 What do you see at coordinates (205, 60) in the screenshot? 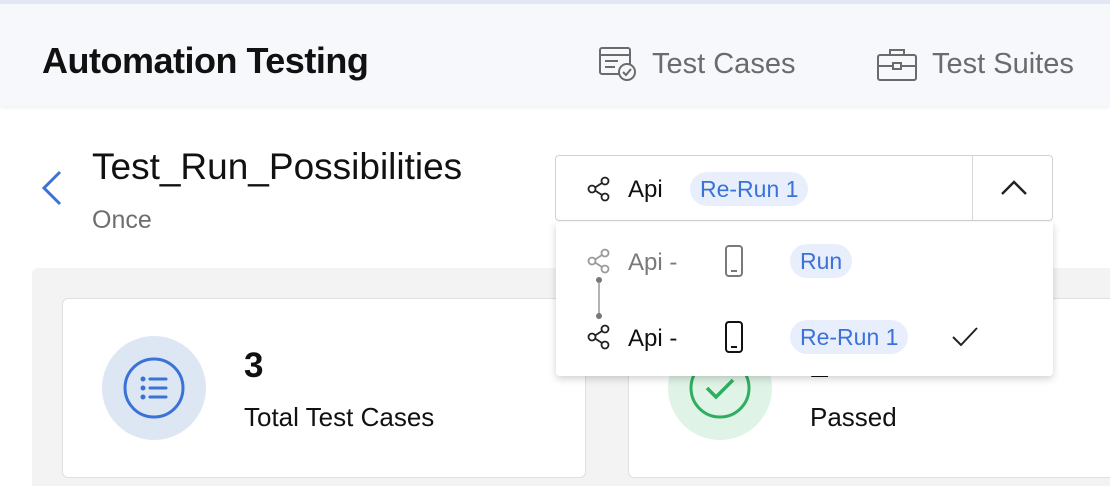
I see `app-title: Automation Testing` at bounding box center [205, 60].